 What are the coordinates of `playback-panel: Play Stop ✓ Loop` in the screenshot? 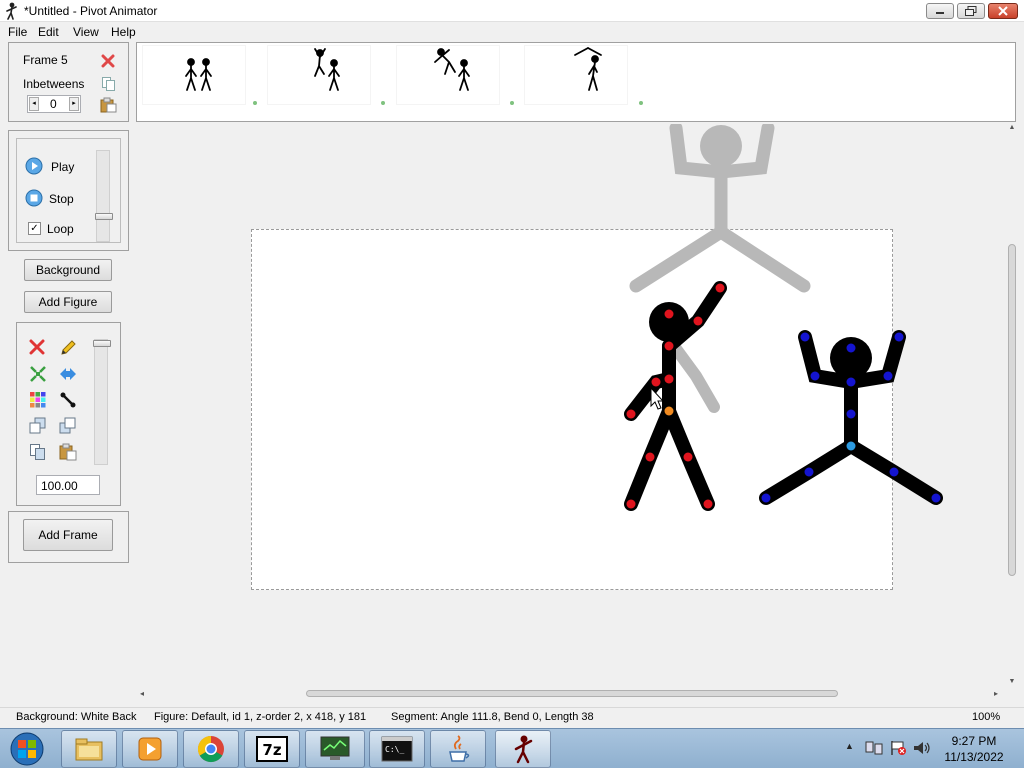 It's located at (68, 190).